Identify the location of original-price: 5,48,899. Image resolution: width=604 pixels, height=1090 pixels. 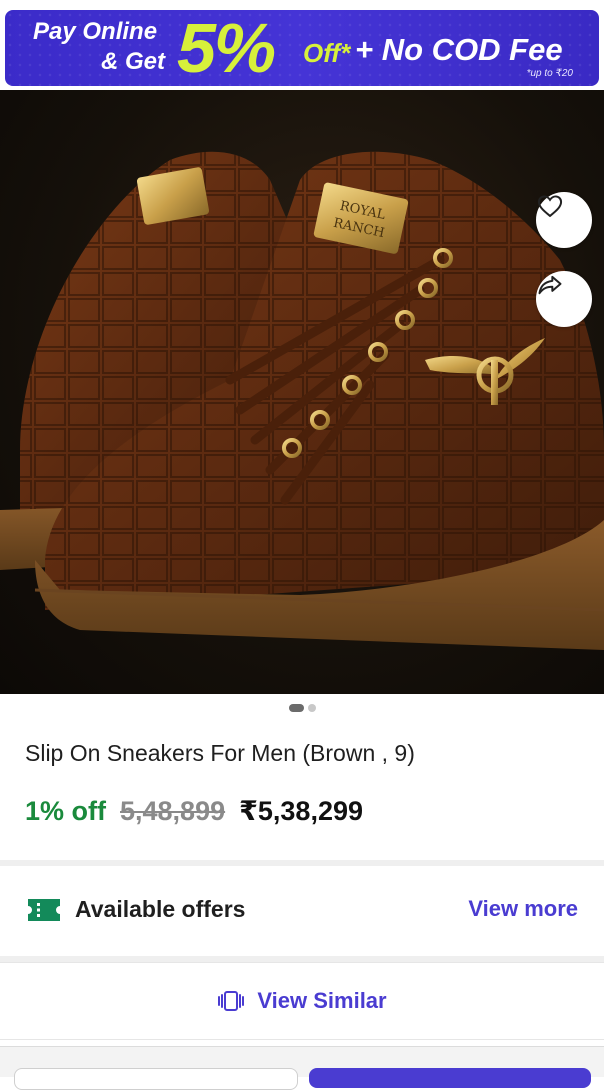
(173, 811).